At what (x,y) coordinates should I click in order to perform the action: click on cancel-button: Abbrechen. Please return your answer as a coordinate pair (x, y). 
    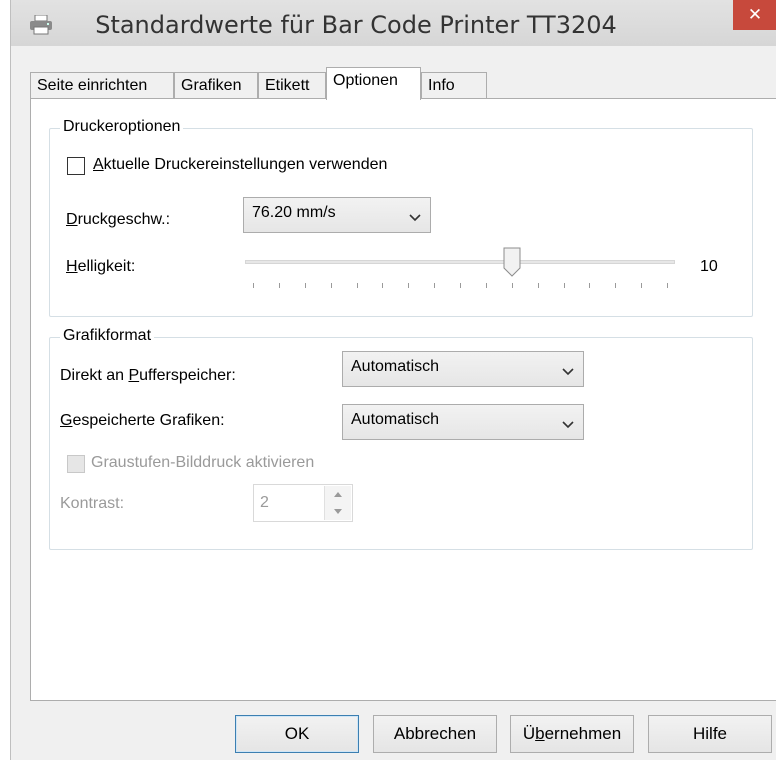
    Looking at the image, I should click on (435, 734).